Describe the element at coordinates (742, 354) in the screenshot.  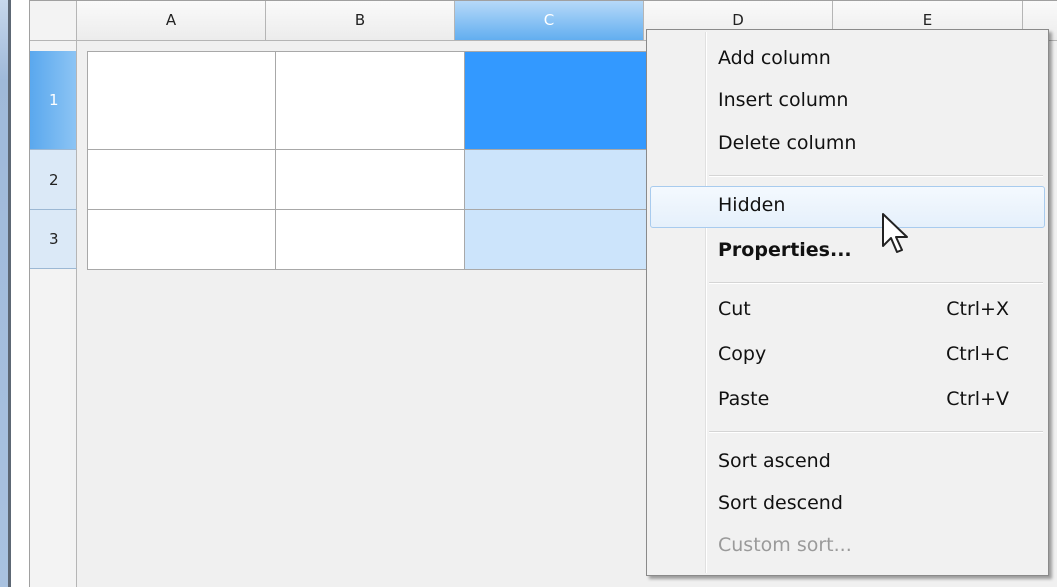
I see `menu-item-label: Copy` at that location.